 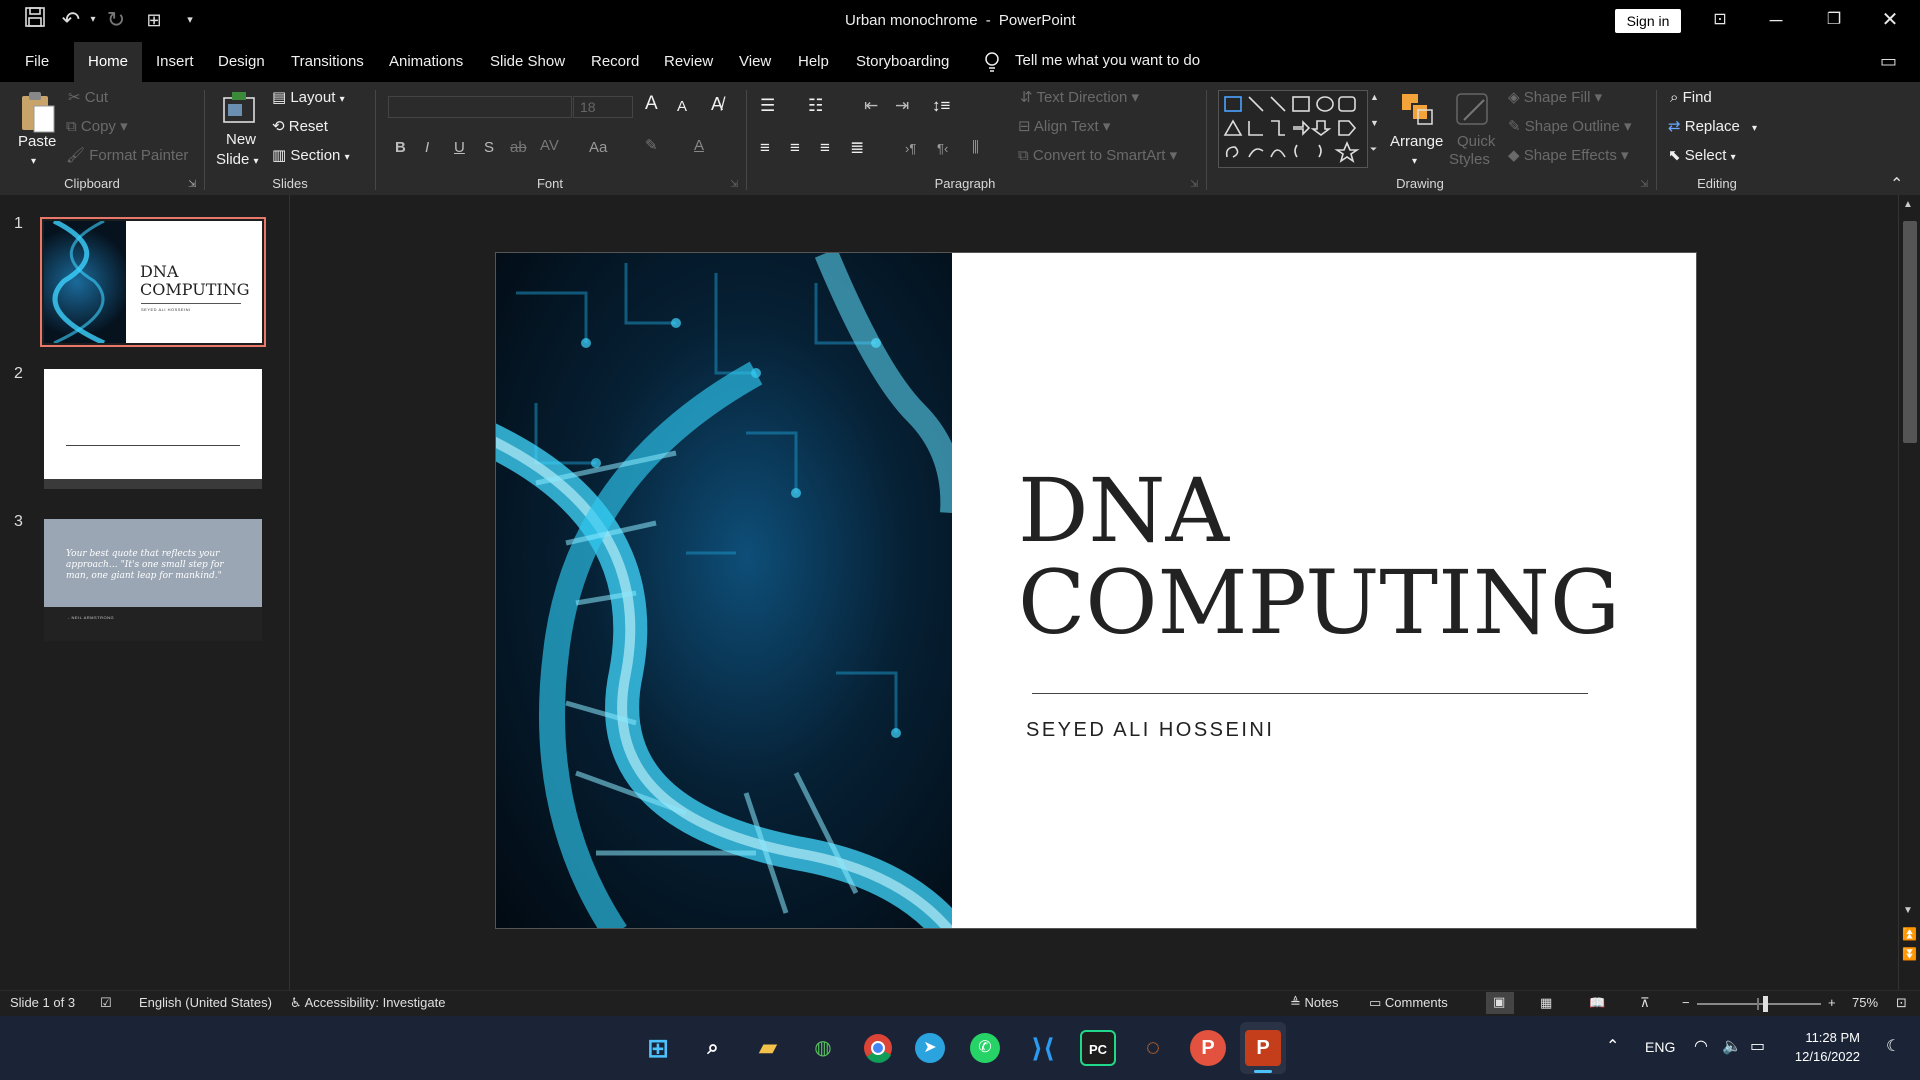 What do you see at coordinates (930, 1048) in the screenshot?
I see `telegram-icon: ➤` at bounding box center [930, 1048].